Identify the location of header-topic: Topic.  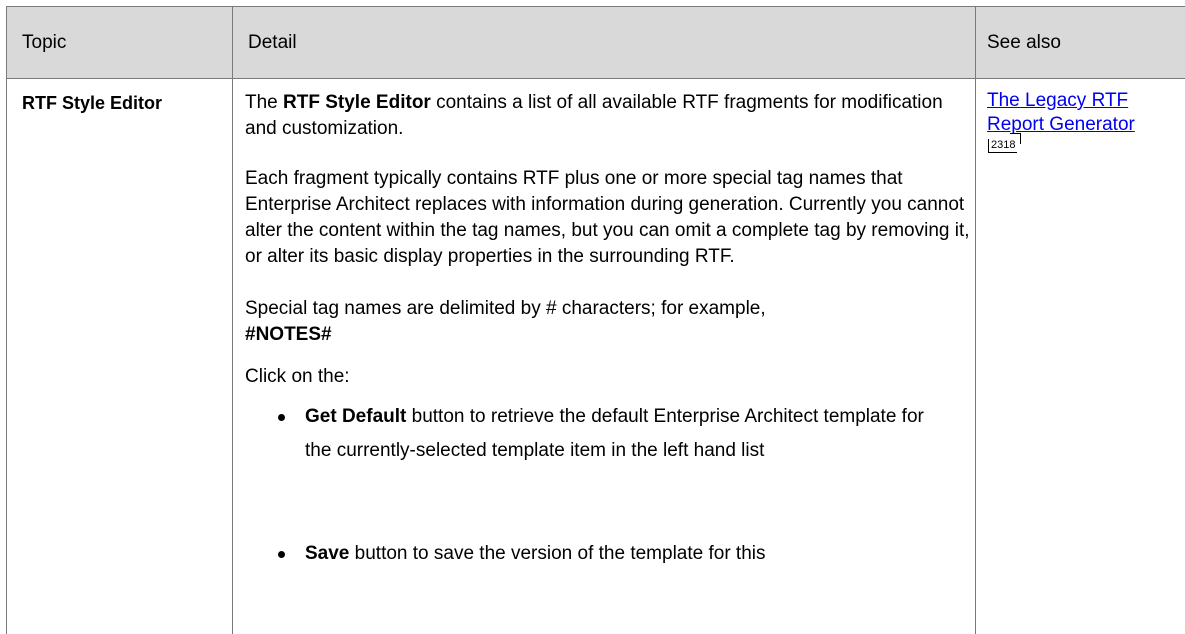
(44, 42).